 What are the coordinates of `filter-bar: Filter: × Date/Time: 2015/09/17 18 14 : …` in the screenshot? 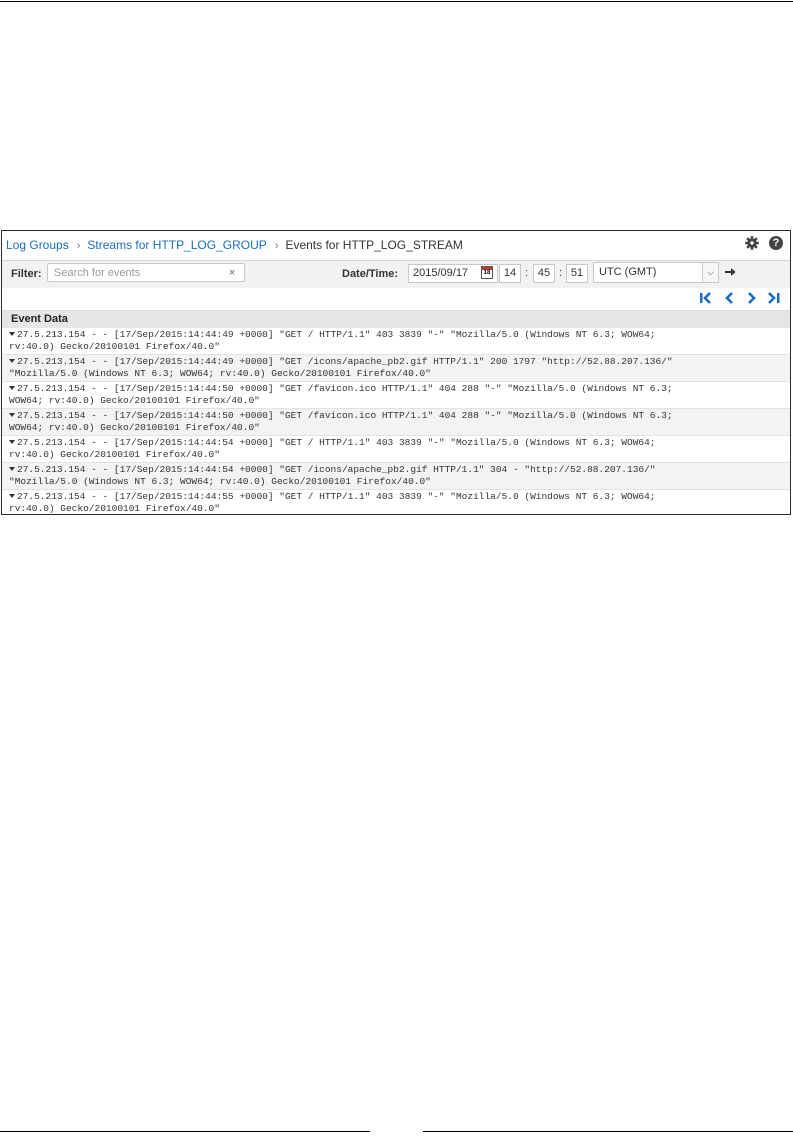 It's located at (396, 274).